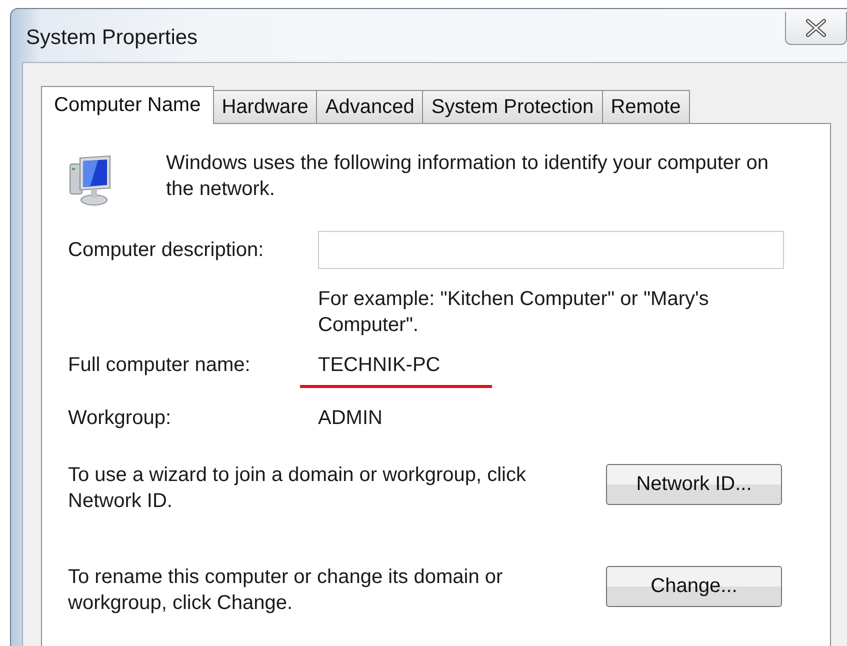  Describe the element at coordinates (379, 365) in the screenshot. I see `computer-name: TECHNIK-PC` at that location.